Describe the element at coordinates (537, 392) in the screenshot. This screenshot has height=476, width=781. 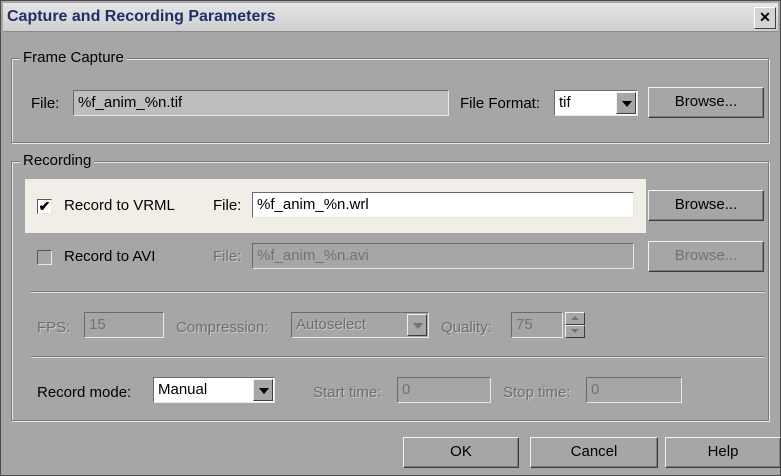
I see `stop-time-label: Stop time:` at that location.